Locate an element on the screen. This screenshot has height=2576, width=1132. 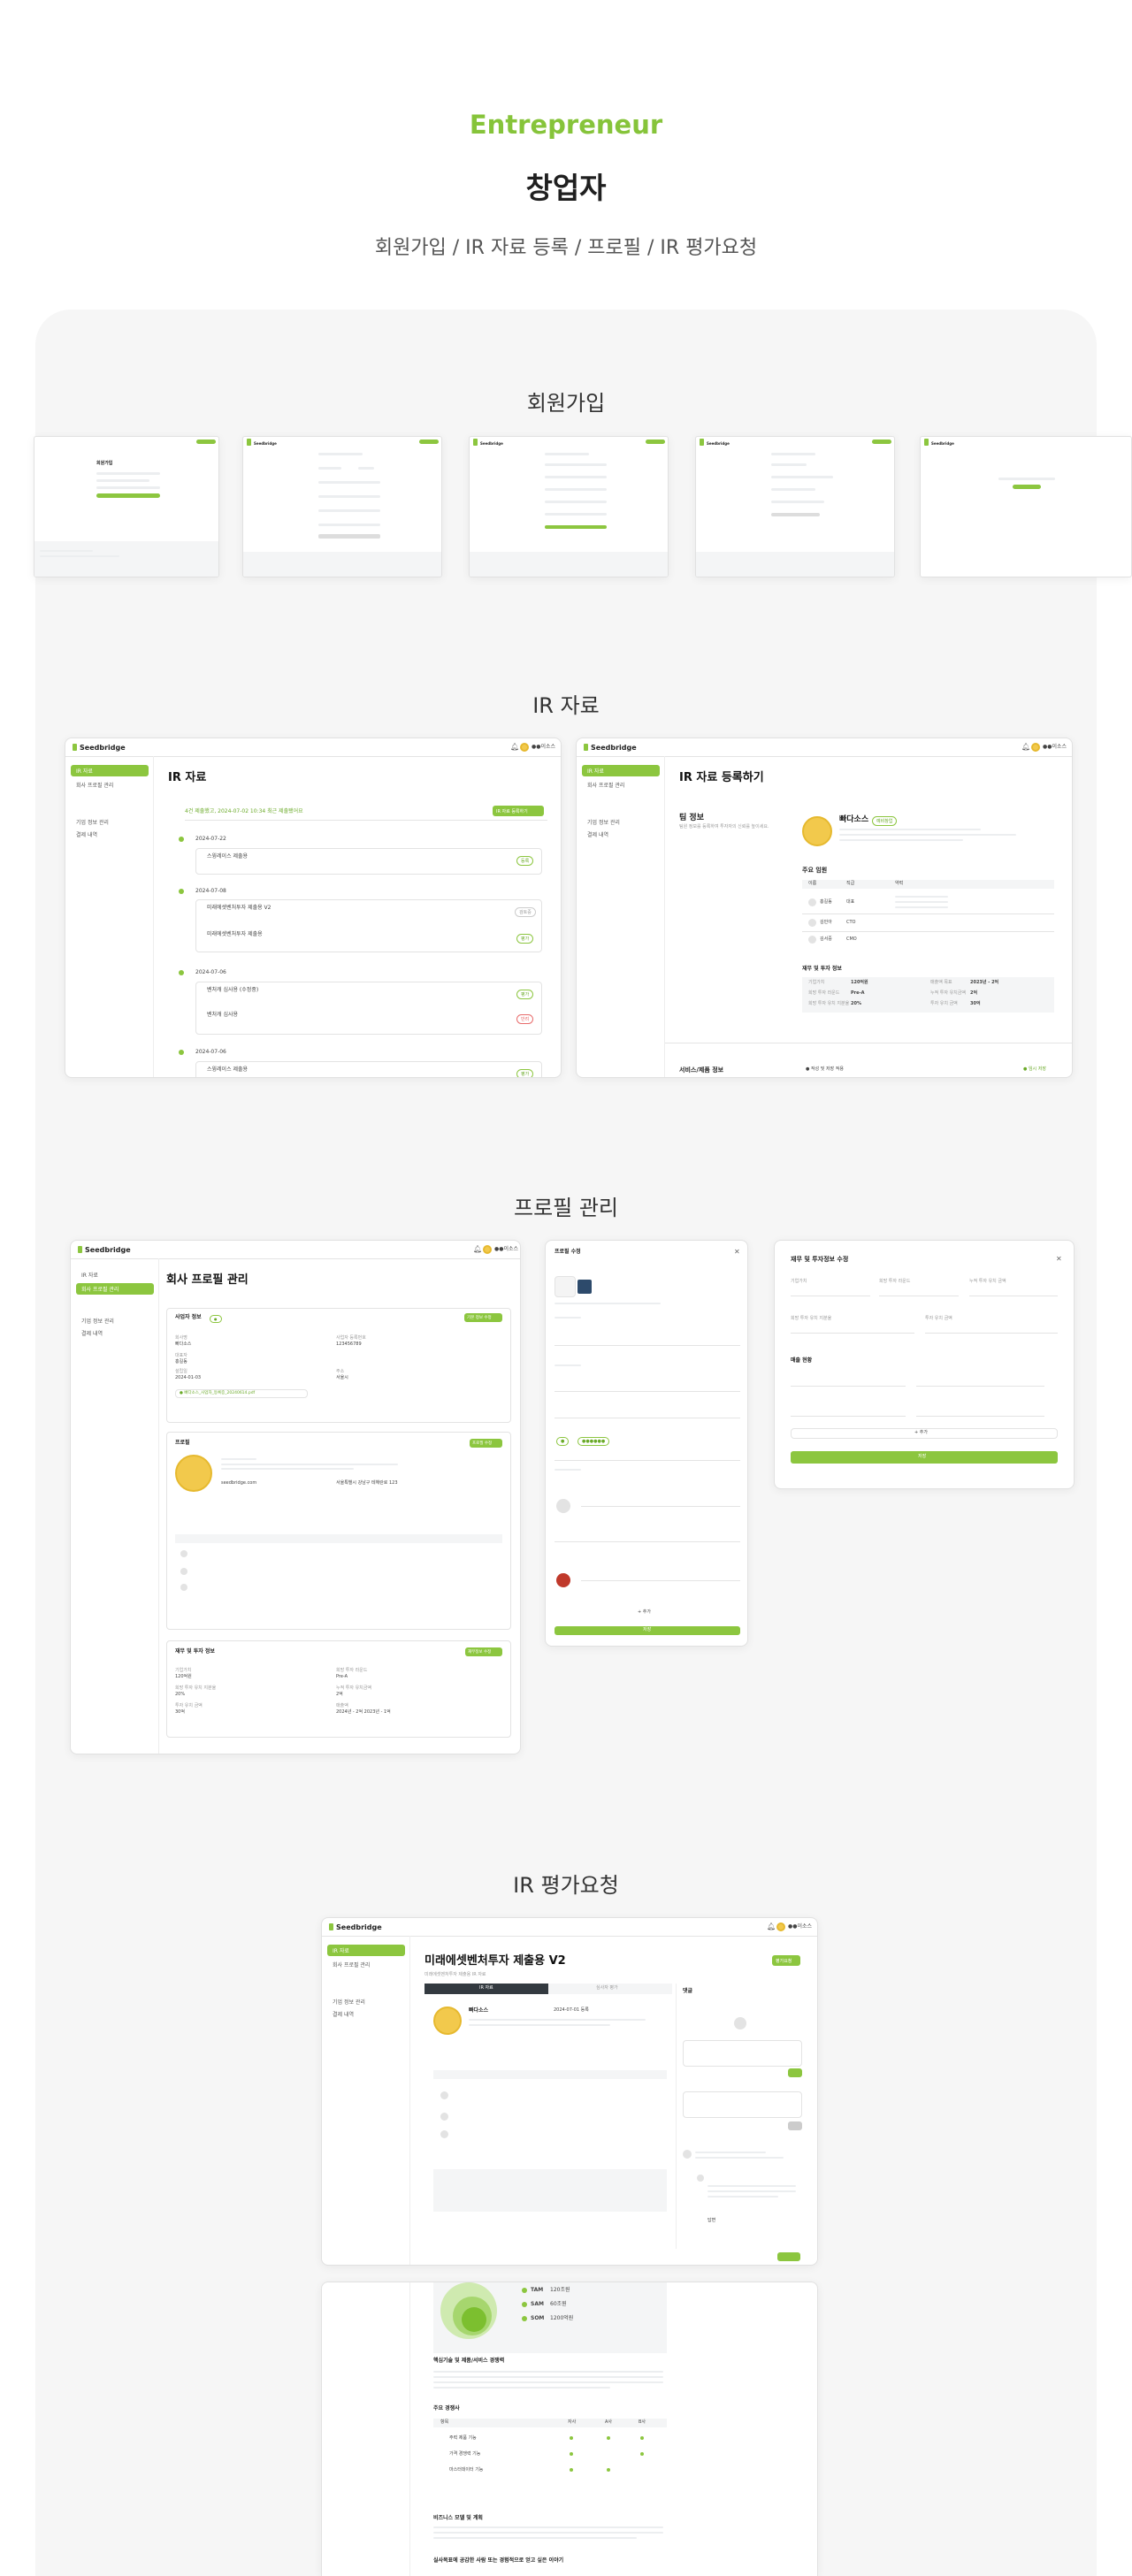
section-title-ir: IR 자료 is located at coordinates (566, 706).